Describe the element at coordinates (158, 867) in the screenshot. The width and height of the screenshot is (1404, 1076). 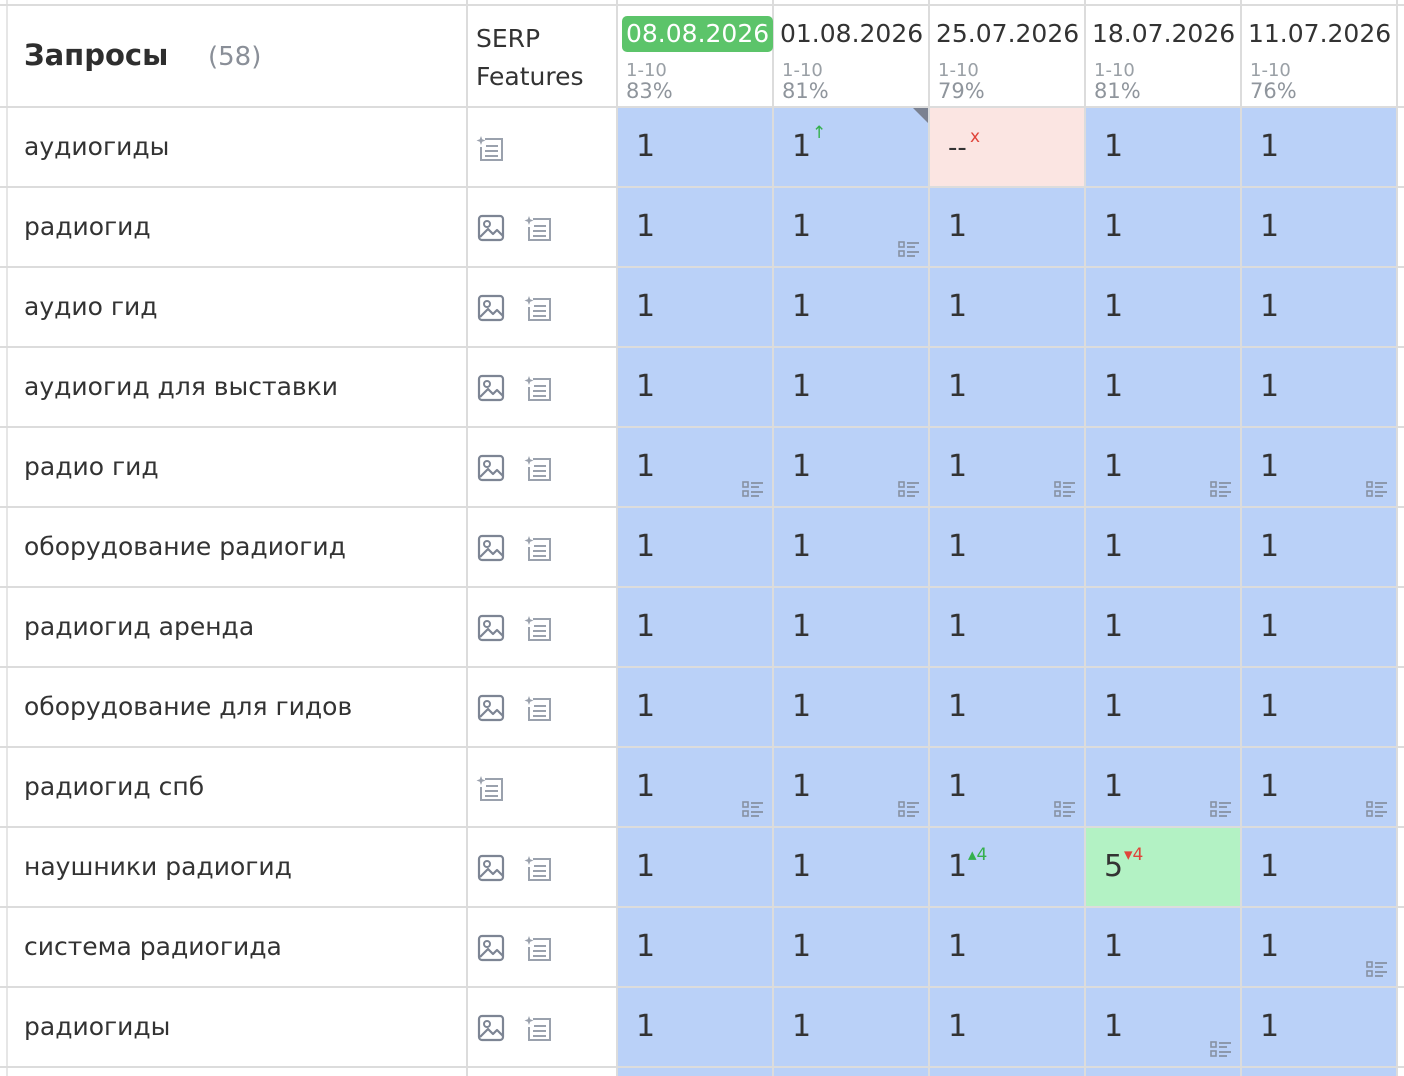
I see `query-text: наушники радиогид` at that location.